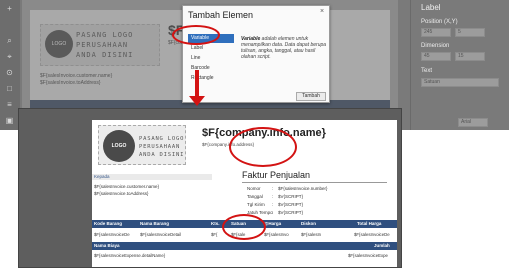 This screenshot has height=268, width=509. Describe the element at coordinates (382, 245) in the screenshot. I see `column-header: Jumlah` at that location.